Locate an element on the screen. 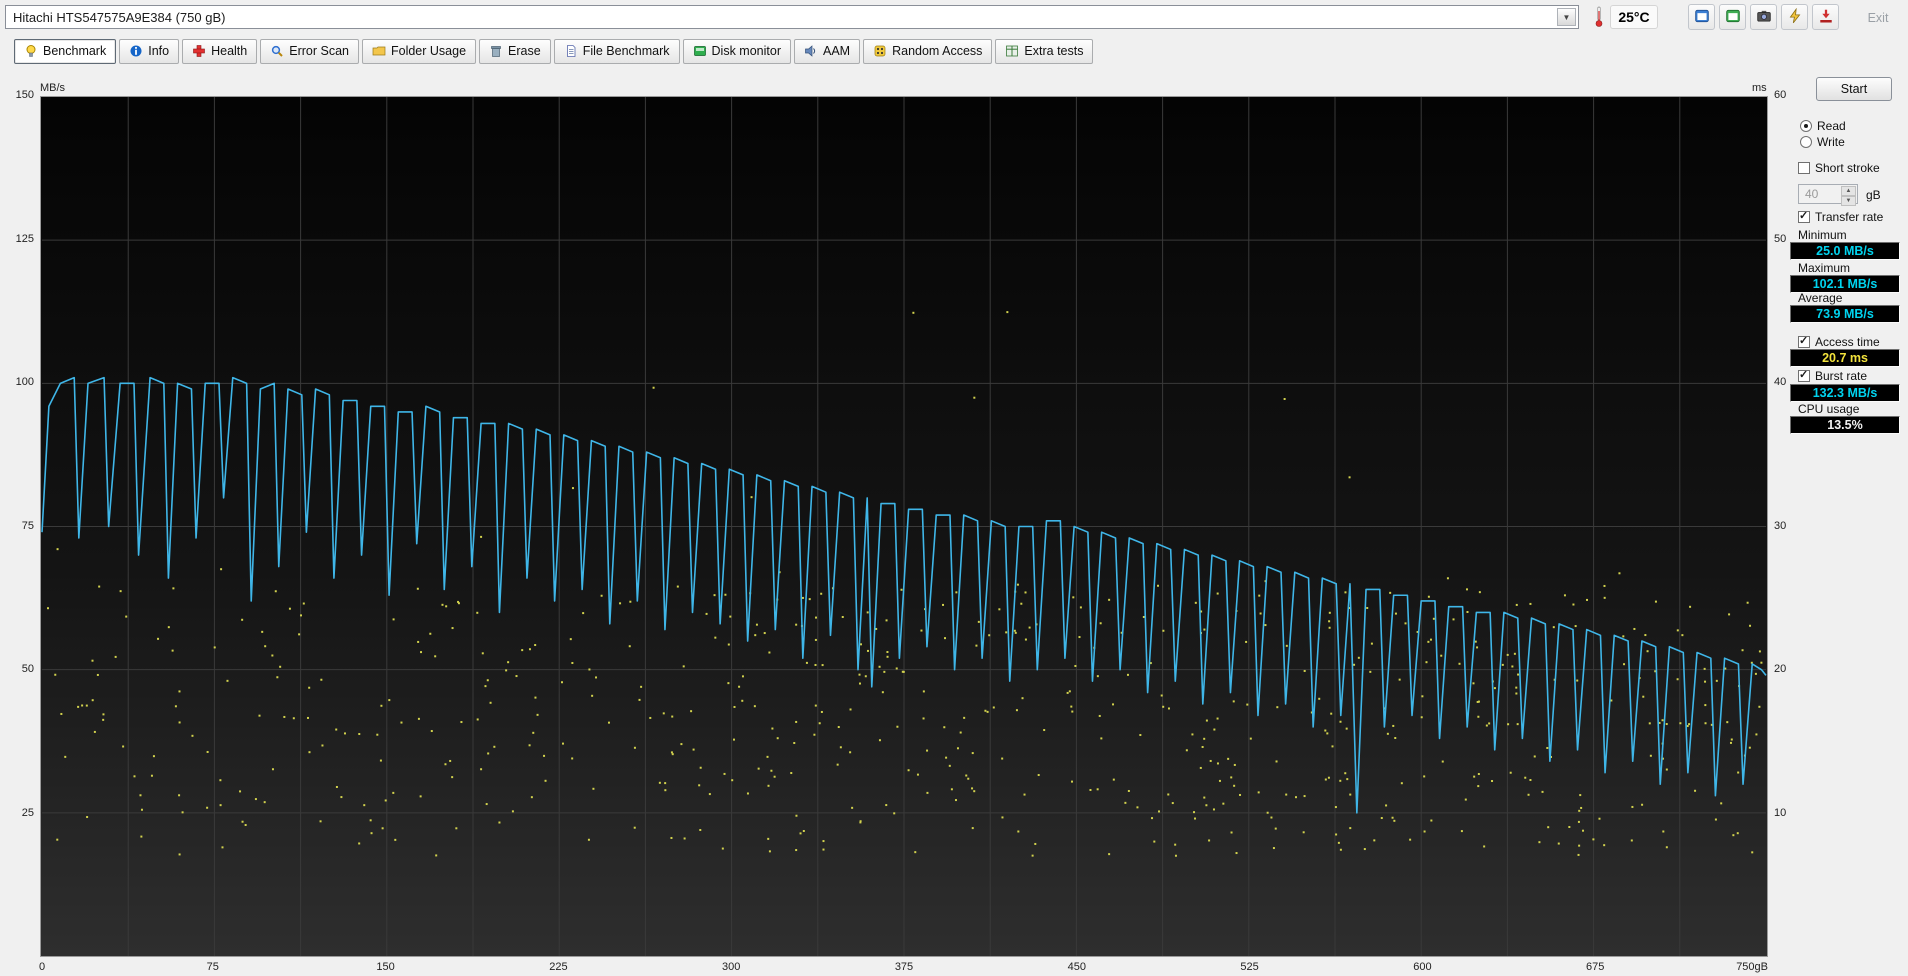 This screenshot has height=976, width=1908. access-time-value: 20.7 ms is located at coordinates (1845, 358).